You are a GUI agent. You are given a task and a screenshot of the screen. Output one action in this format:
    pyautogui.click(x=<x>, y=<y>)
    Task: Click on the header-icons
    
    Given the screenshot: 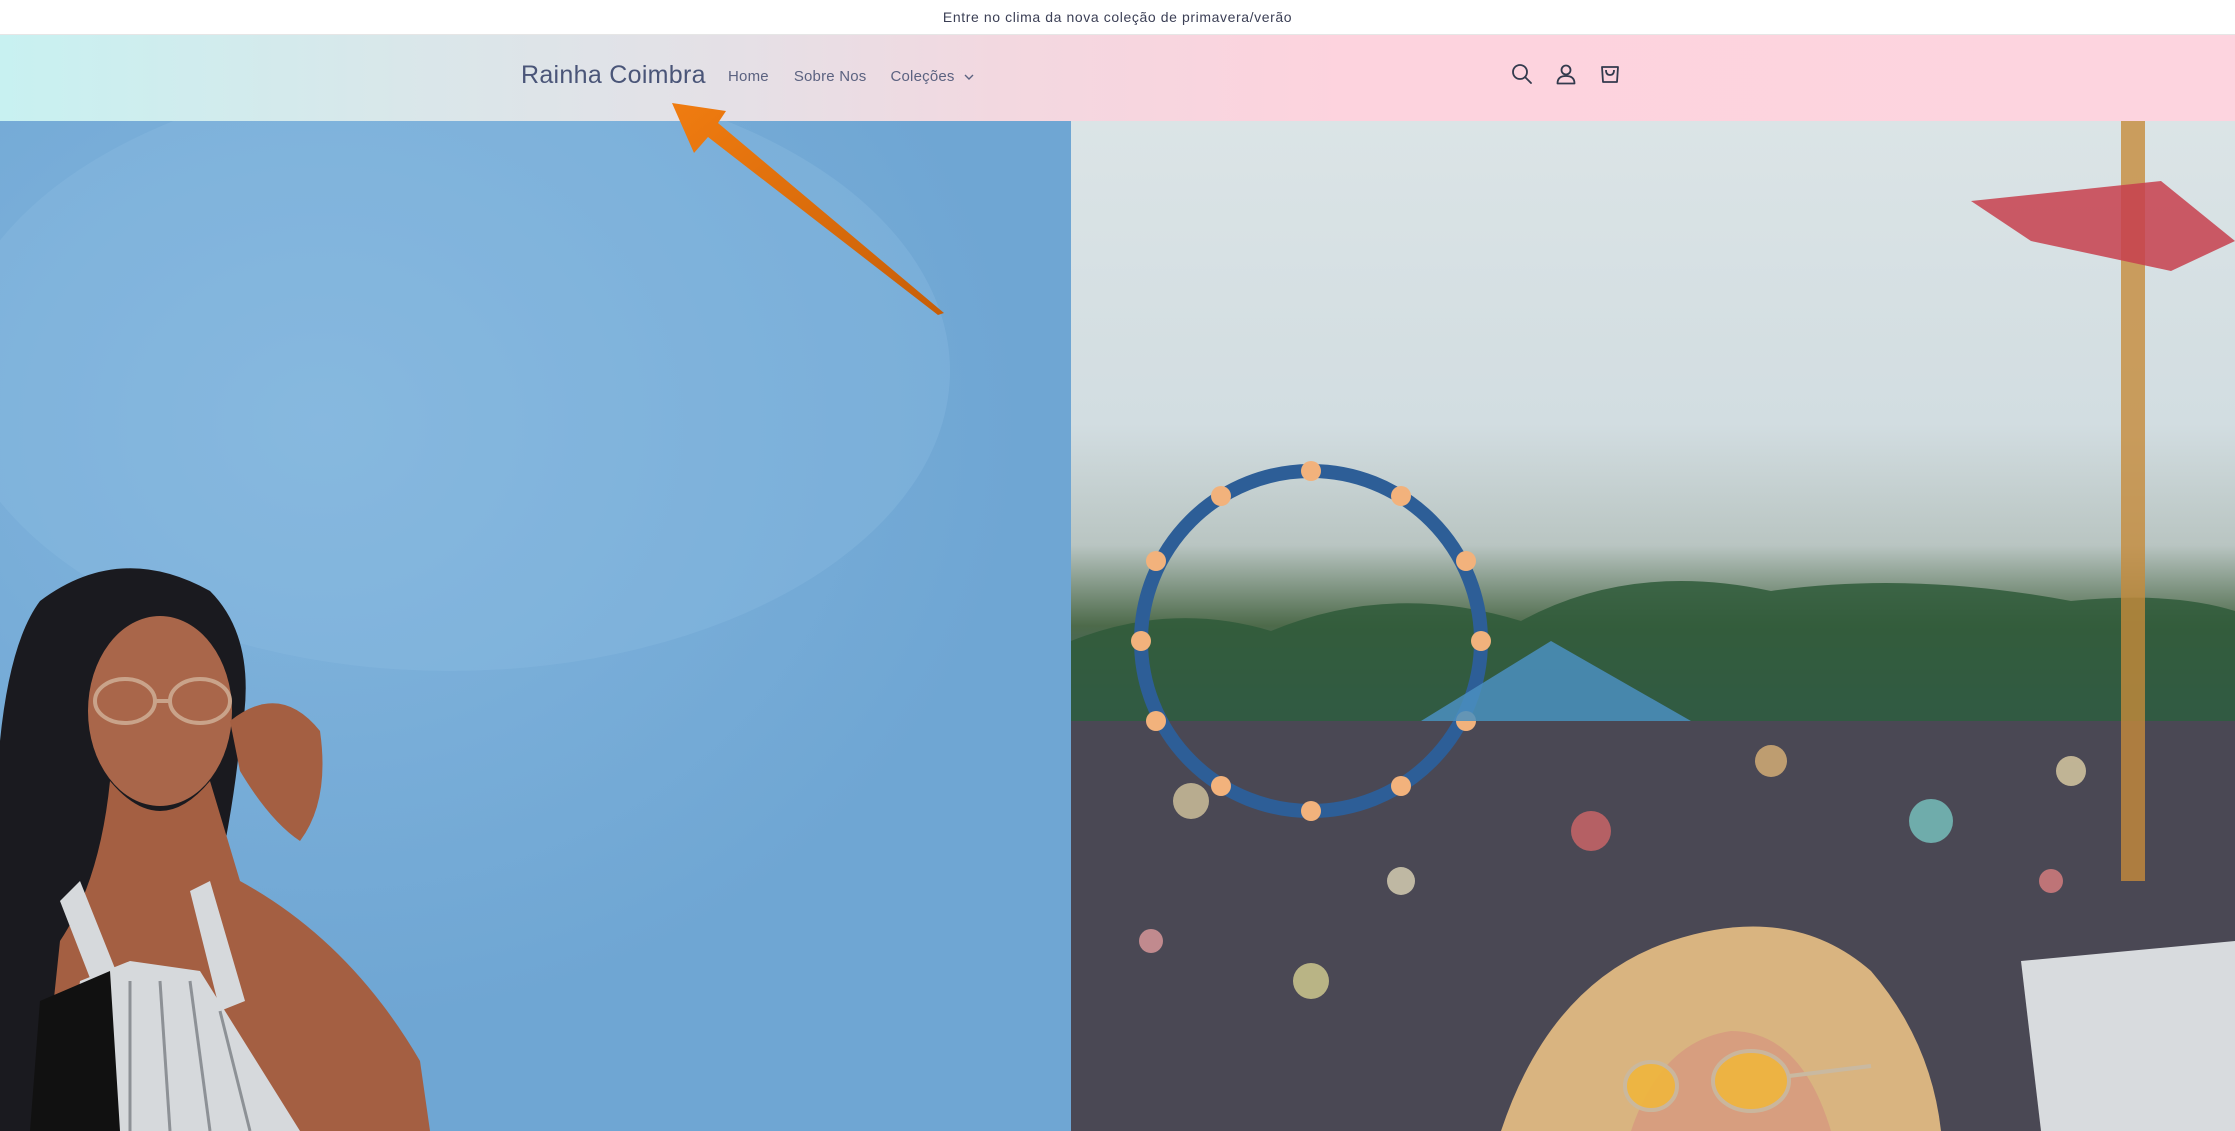 What is the action you would take?
    pyautogui.click(x=1566, y=74)
    